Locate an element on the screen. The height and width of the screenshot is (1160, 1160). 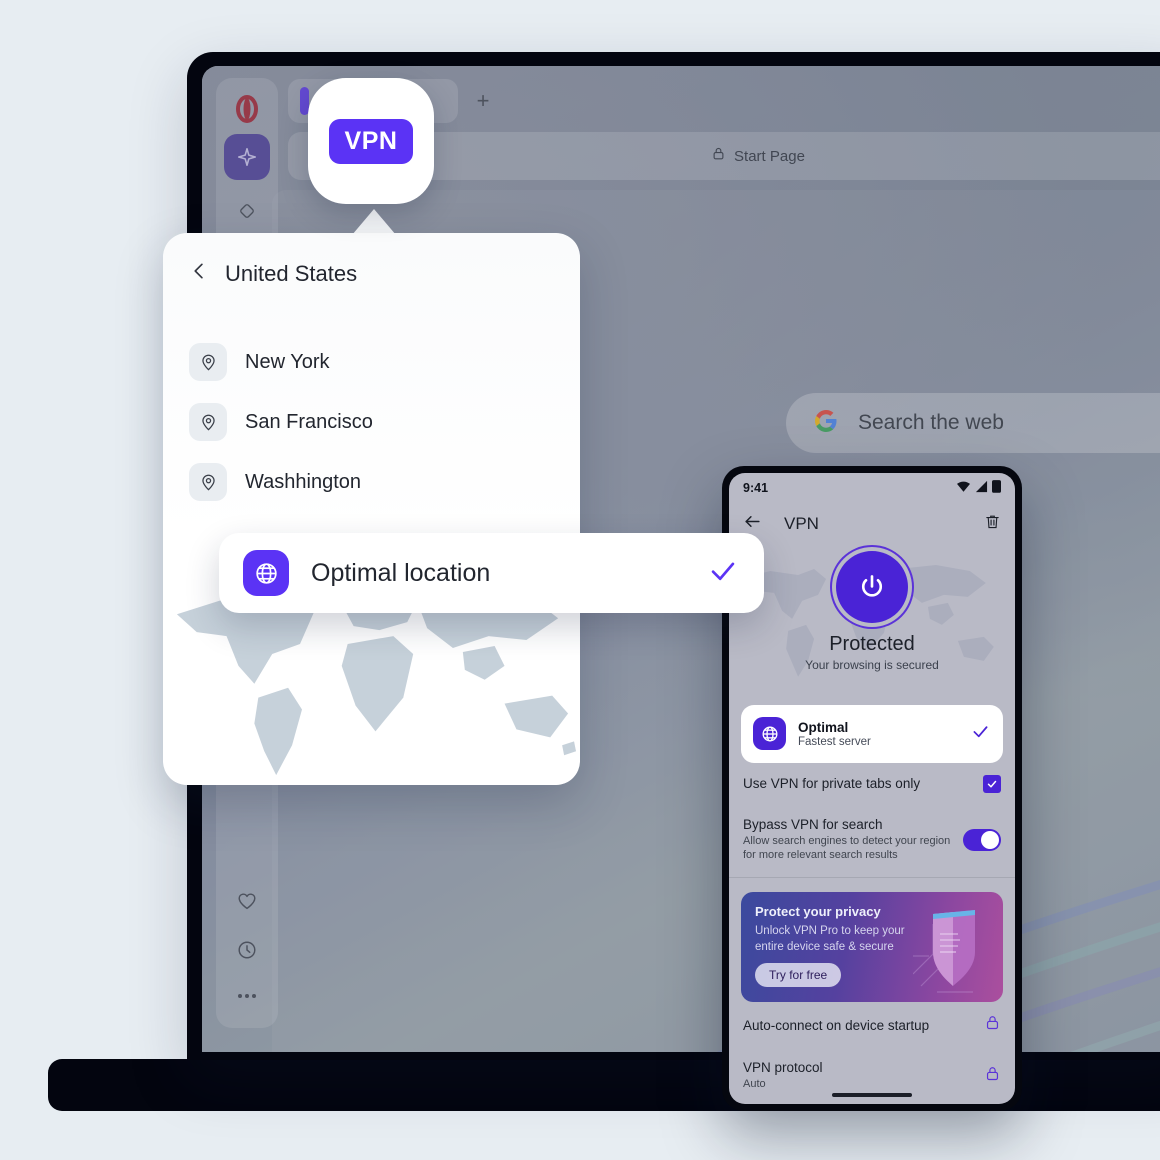
sidebar-item-more is located at coordinates (247, 997).